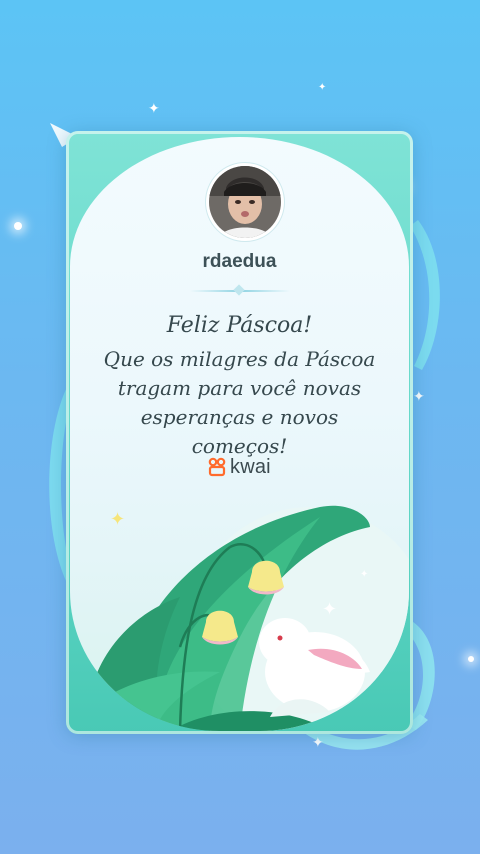 This screenshot has width=480, height=854. Describe the element at coordinates (250, 466) in the screenshot. I see `brand-name: kwai` at that location.